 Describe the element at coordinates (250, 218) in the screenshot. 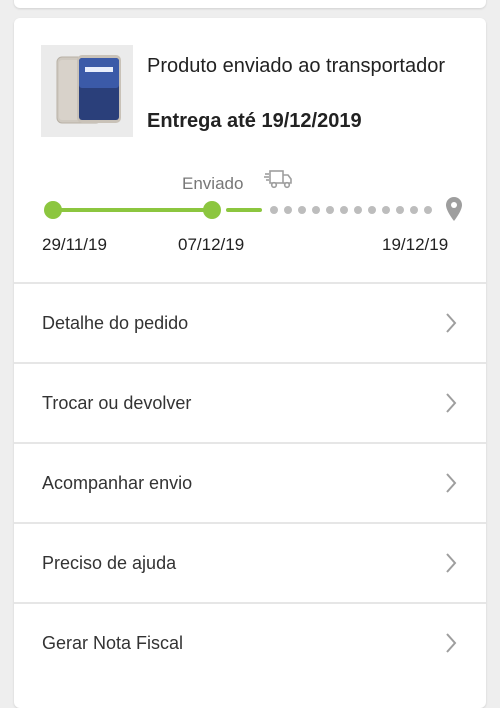

I see `shipping-timeline: Enviado 29/11/19 07/12/19 19/12/19` at that location.